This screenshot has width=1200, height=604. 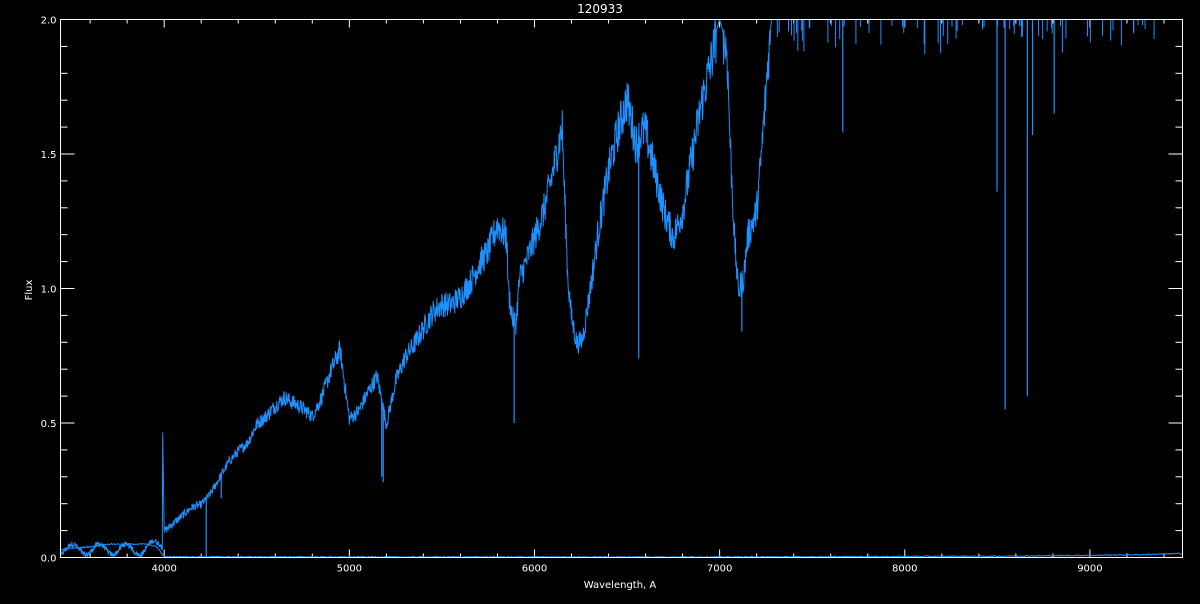 I want to click on y-tick-label: 1.5, so click(x=49, y=155).